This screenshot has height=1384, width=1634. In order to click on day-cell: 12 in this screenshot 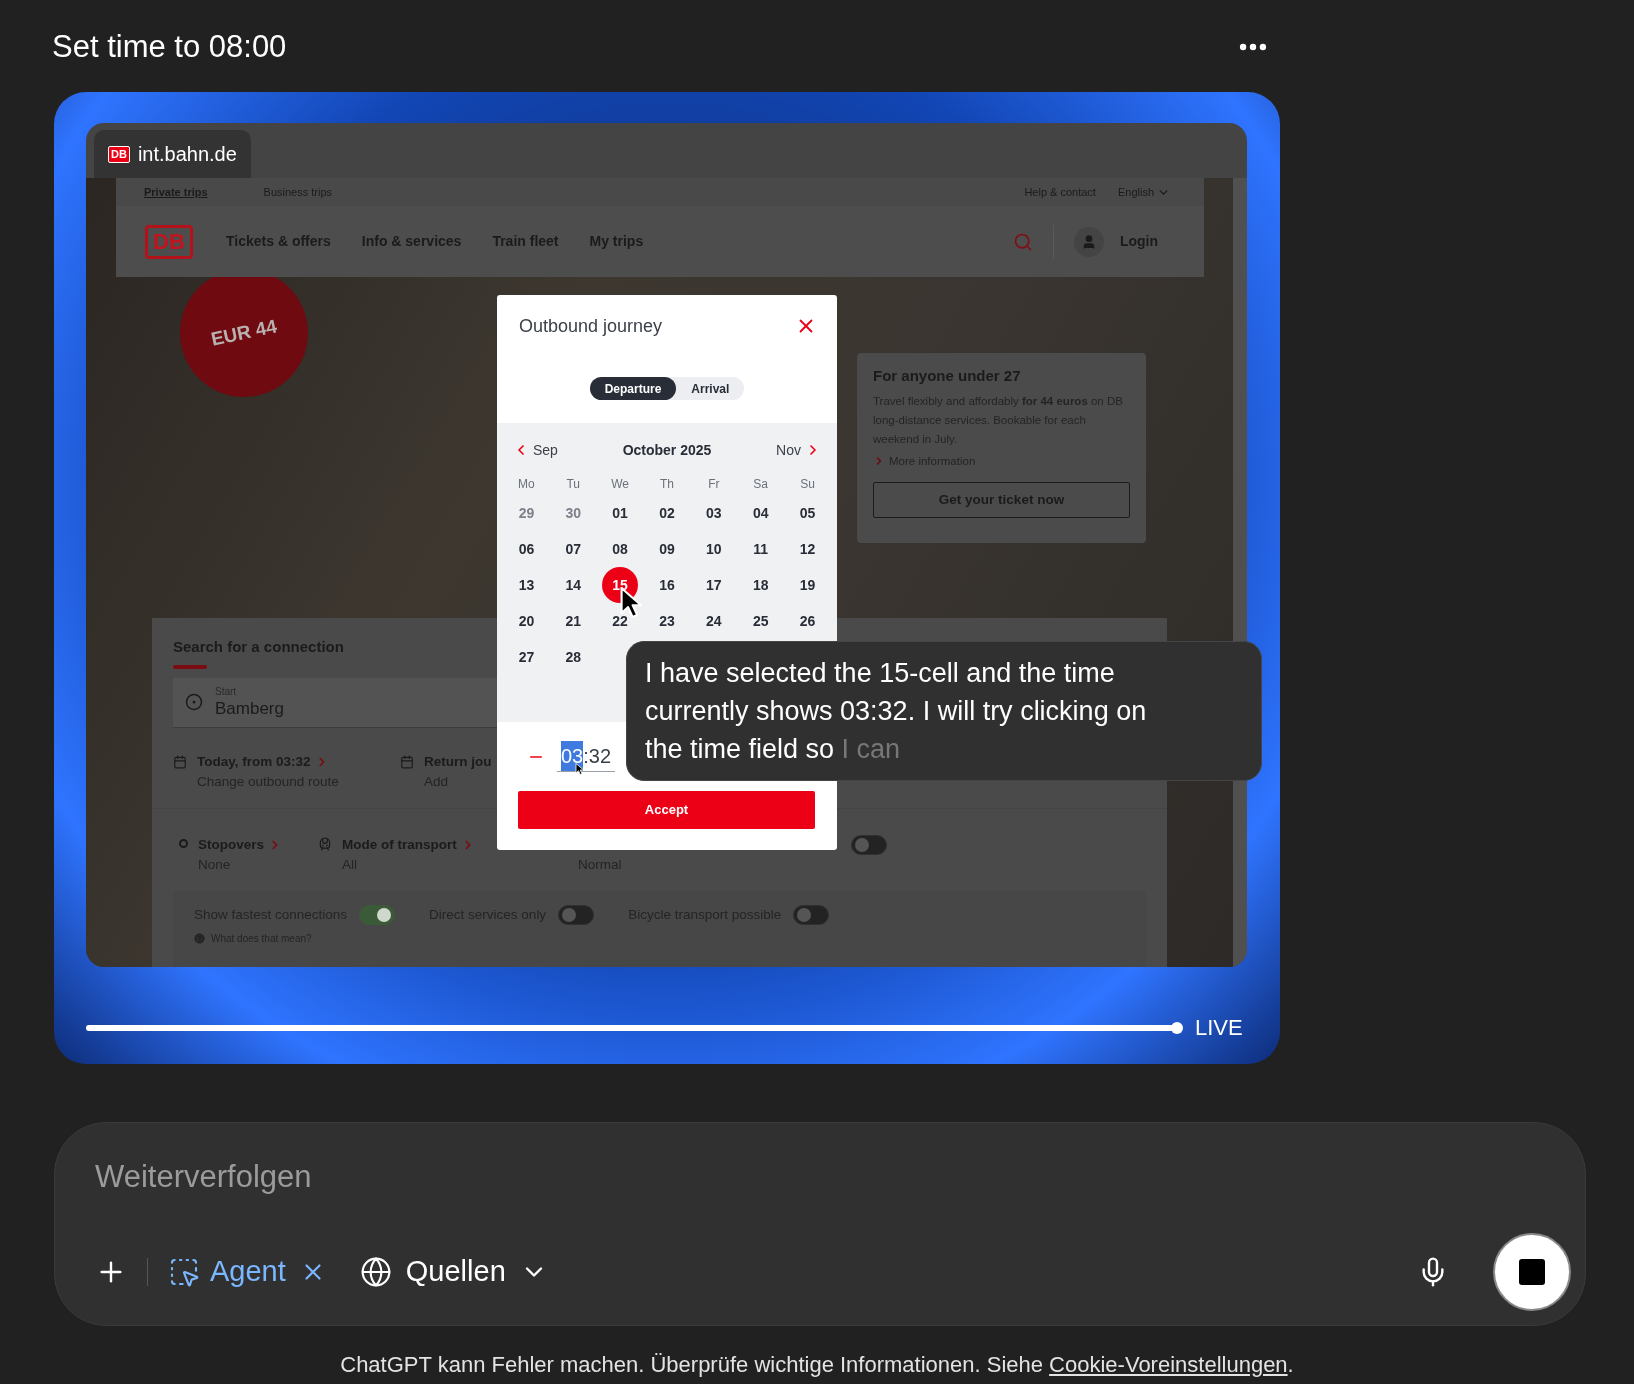, I will do `click(807, 549)`.